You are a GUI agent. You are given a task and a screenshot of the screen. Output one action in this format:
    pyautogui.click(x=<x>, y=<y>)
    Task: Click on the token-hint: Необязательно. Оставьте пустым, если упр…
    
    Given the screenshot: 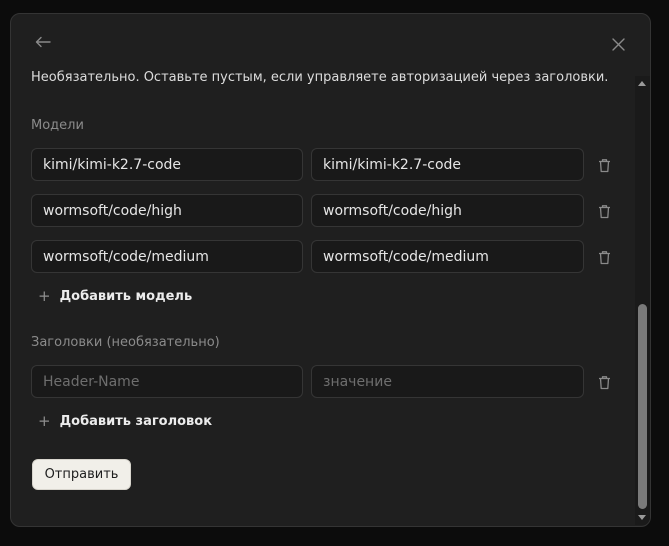 What is the action you would take?
    pyautogui.click(x=320, y=77)
    